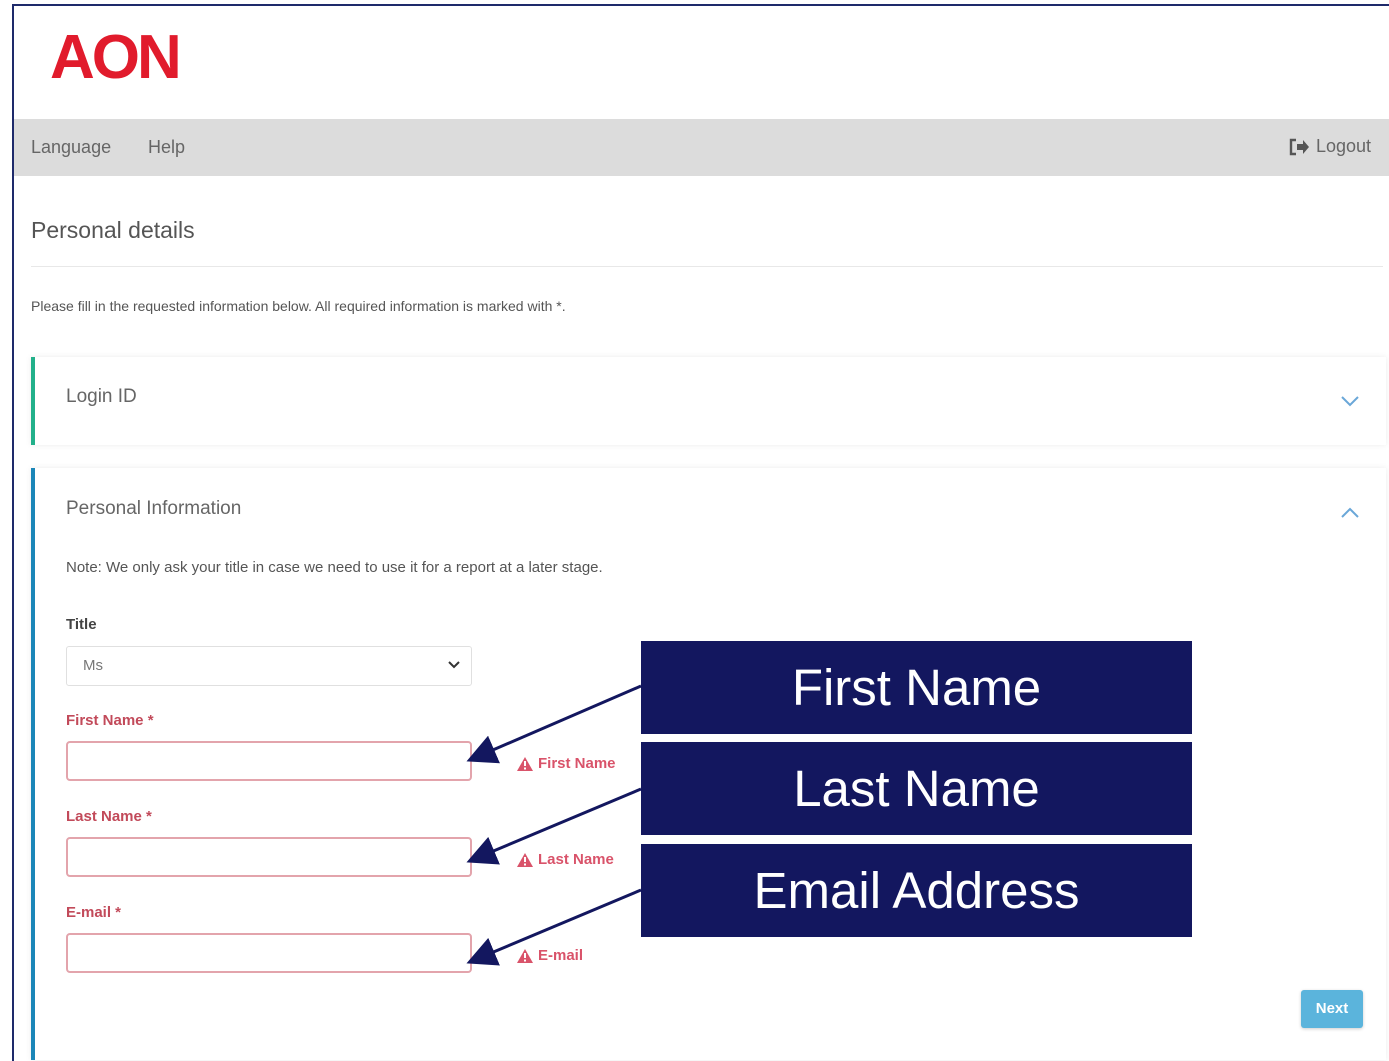 The width and height of the screenshot is (1389, 1061). I want to click on first-name-error-text: First Name, so click(577, 763).